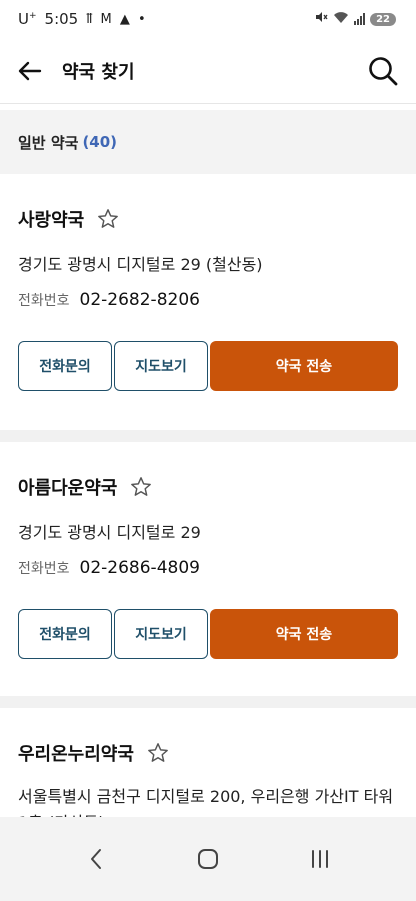 The image size is (416, 901). I want to click on section-label: 일반 약국, so click(48, 142).